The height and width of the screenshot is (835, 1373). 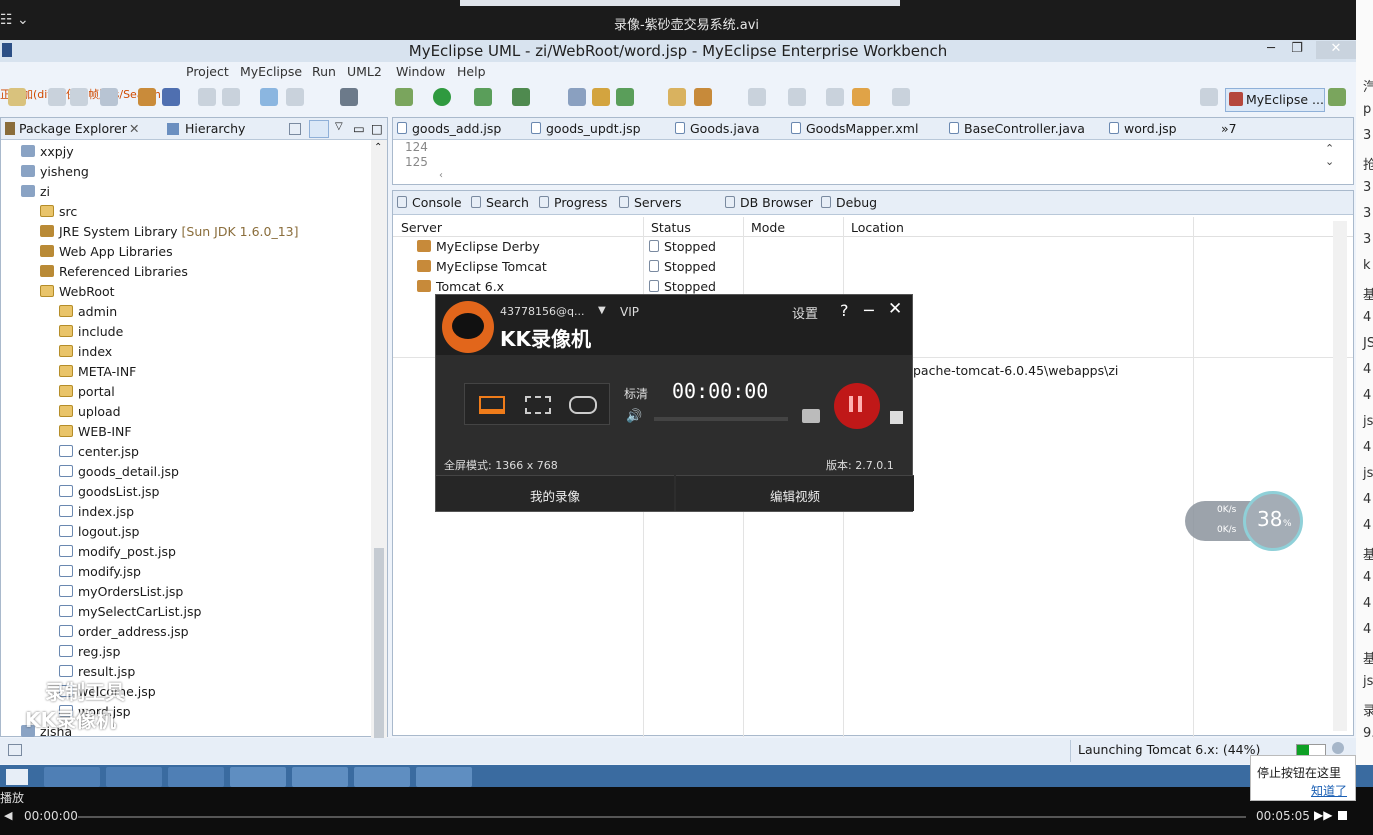 I want to click on tree-item: center.jsp, so click(x=99, y=454).